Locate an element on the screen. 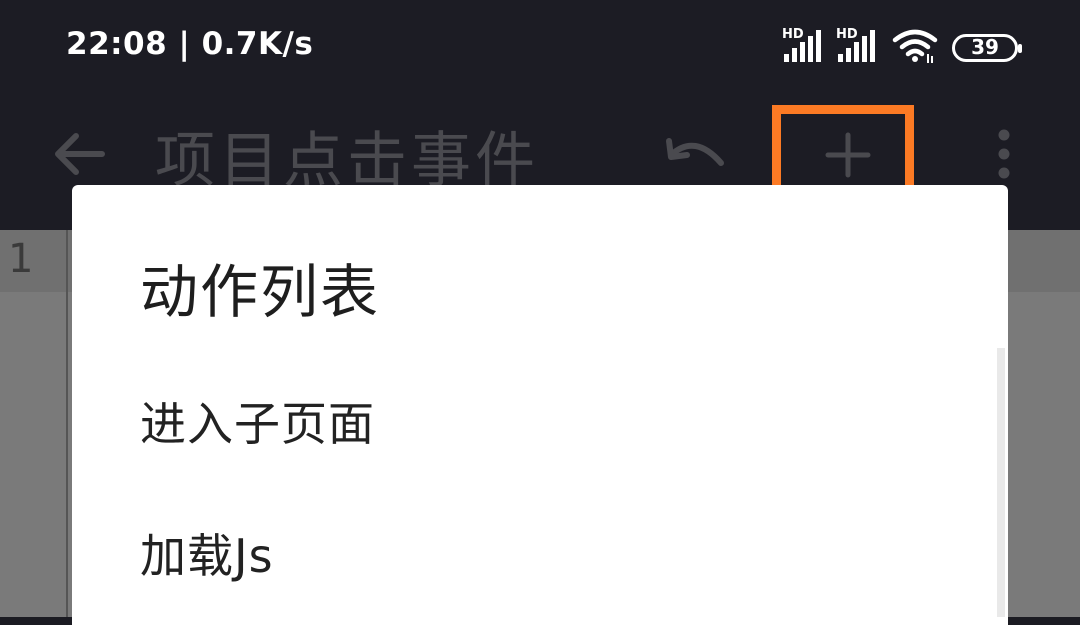  battery-level: 39 is located at coordinates (985, 47).